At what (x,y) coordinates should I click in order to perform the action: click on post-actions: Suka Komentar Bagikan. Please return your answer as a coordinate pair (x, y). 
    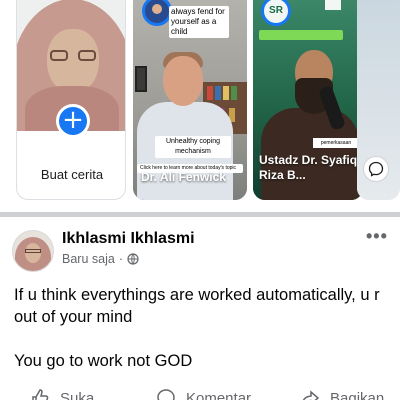
    Looking at the image, I should click on (200, 394).